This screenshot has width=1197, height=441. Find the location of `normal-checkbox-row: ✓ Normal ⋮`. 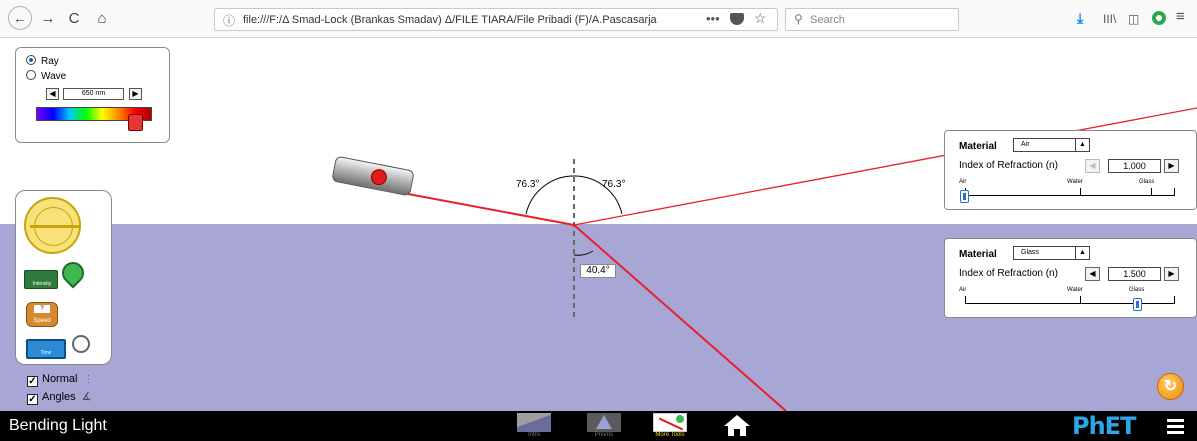

normal-checkbox-row: ✓ Normal ⋮ is located at coordinates (60, 380).